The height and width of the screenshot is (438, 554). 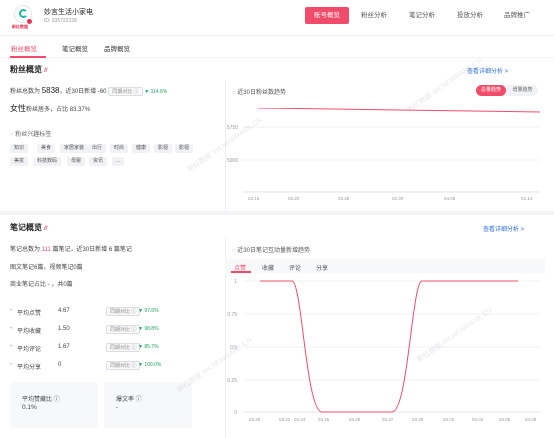 What do you see at coordinates (33, 135) in the screenshot?
I see `fans-interest-title-text: 粉丝兴趣标签` at bounding box center [33, 135].